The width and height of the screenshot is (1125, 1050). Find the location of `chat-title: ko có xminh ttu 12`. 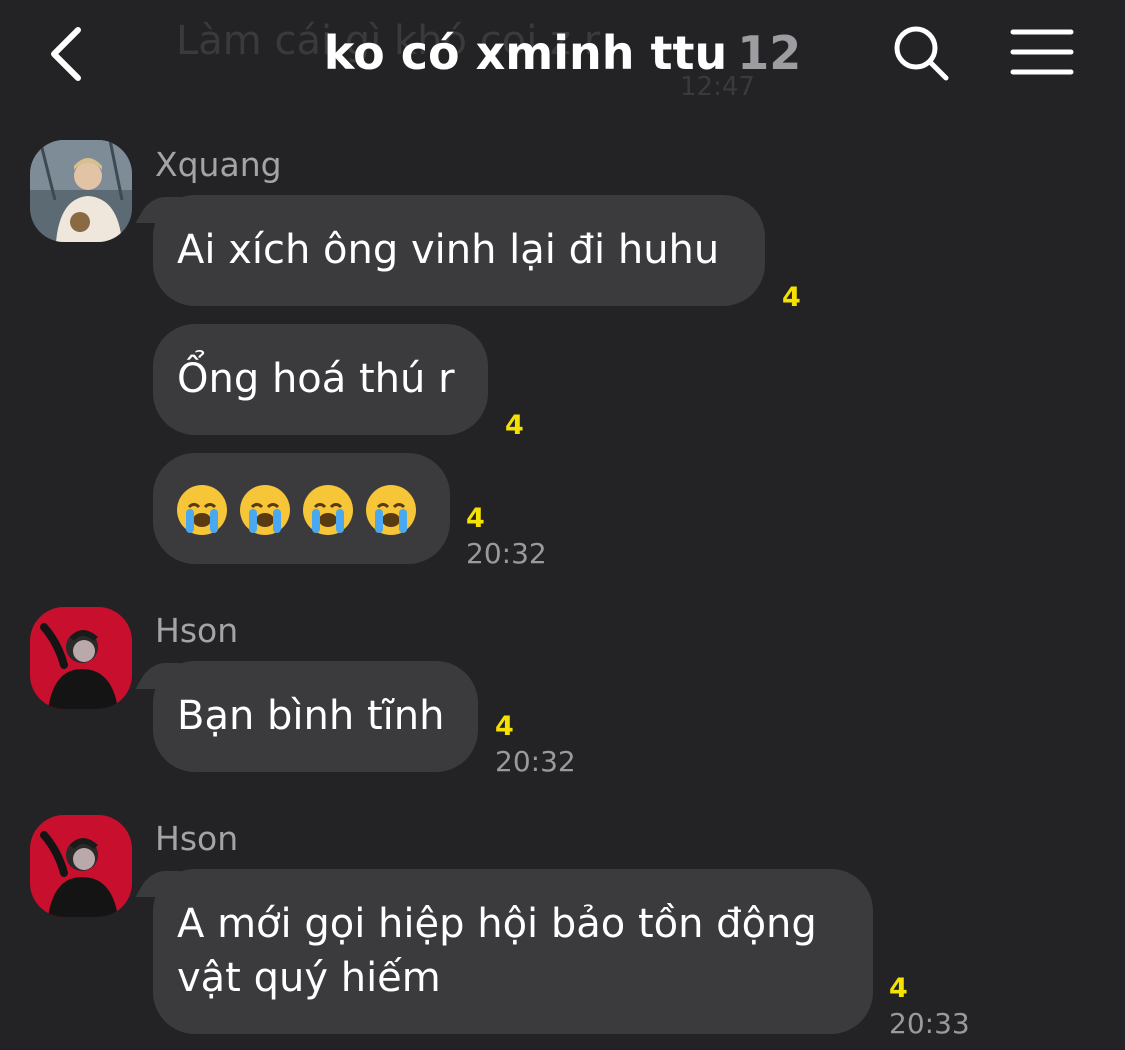

chat-title: ko có xminh ttu 12 is located at coordinates (562, 53).